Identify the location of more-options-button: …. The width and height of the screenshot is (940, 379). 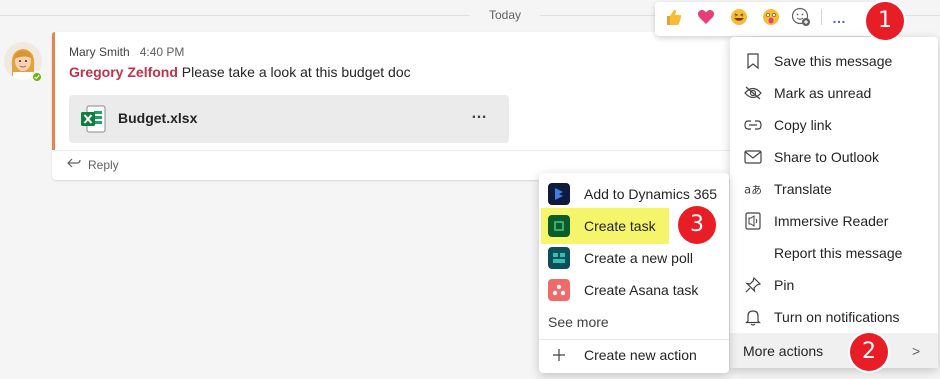
(839, 18).